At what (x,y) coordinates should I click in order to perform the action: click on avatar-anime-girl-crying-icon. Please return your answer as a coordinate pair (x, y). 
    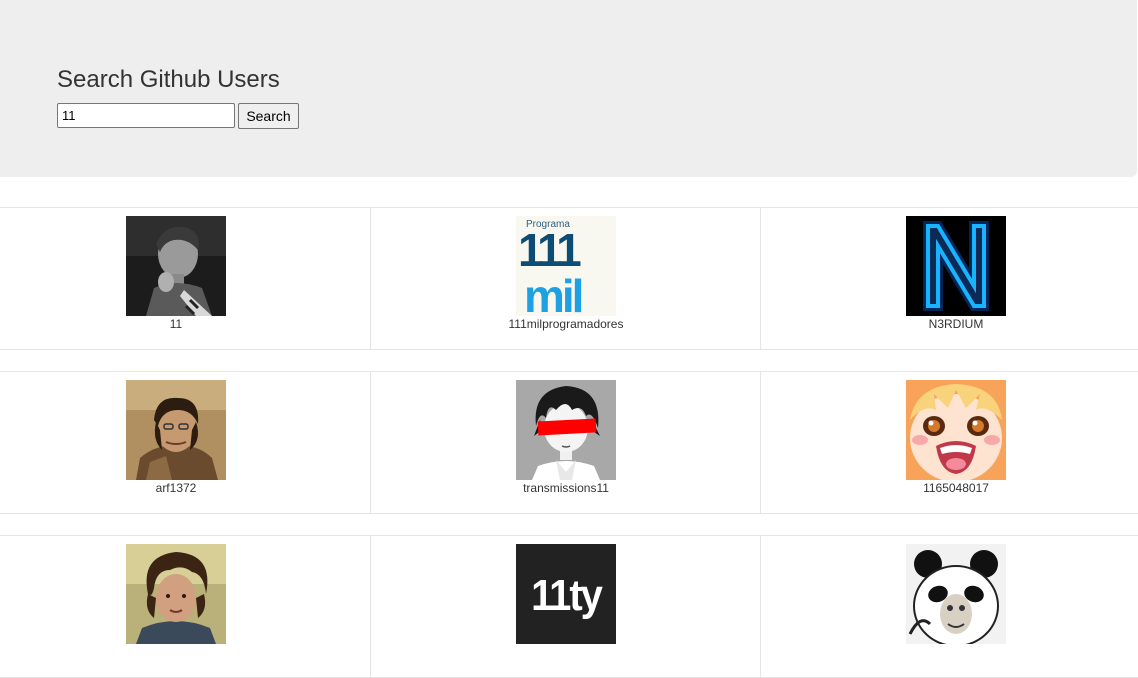
    Looking at the image, I should click on (956, 430).